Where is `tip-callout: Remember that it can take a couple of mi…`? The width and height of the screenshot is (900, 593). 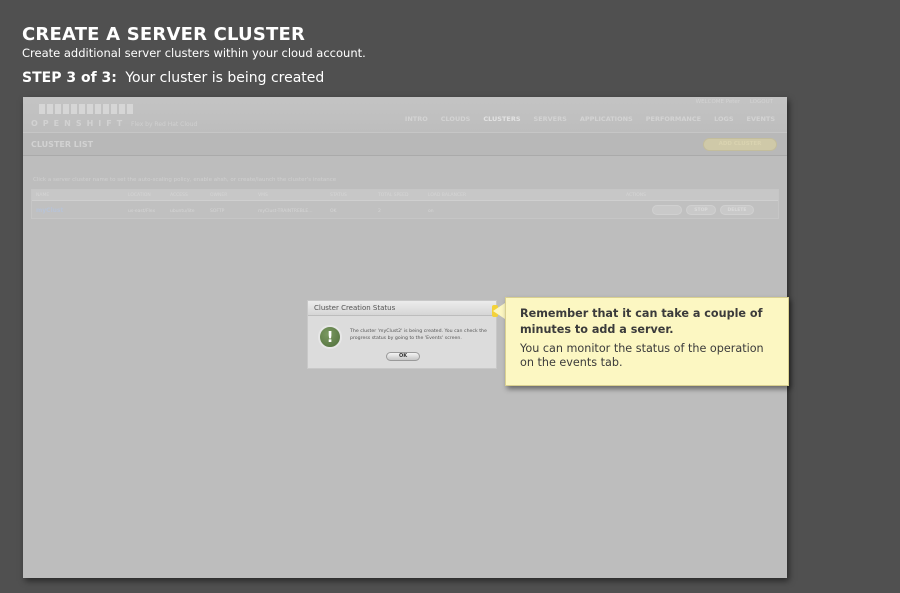 tip-callout: Remember that it can take a couple of mi… is located at coordinates (647, 341).